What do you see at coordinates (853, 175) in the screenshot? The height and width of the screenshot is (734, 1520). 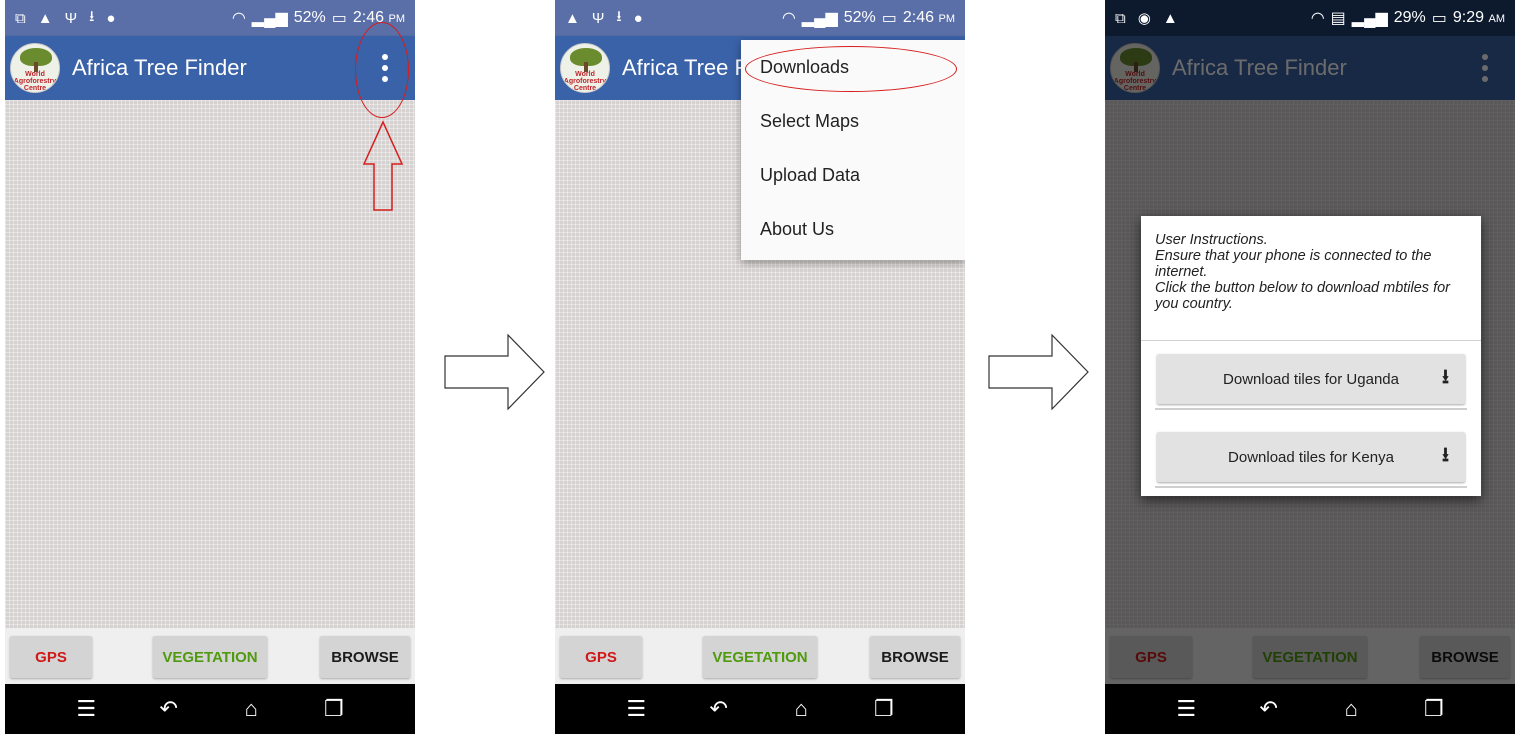 I see `menu-item-upload-data: Upload Data` at bounding box center [853, 175].